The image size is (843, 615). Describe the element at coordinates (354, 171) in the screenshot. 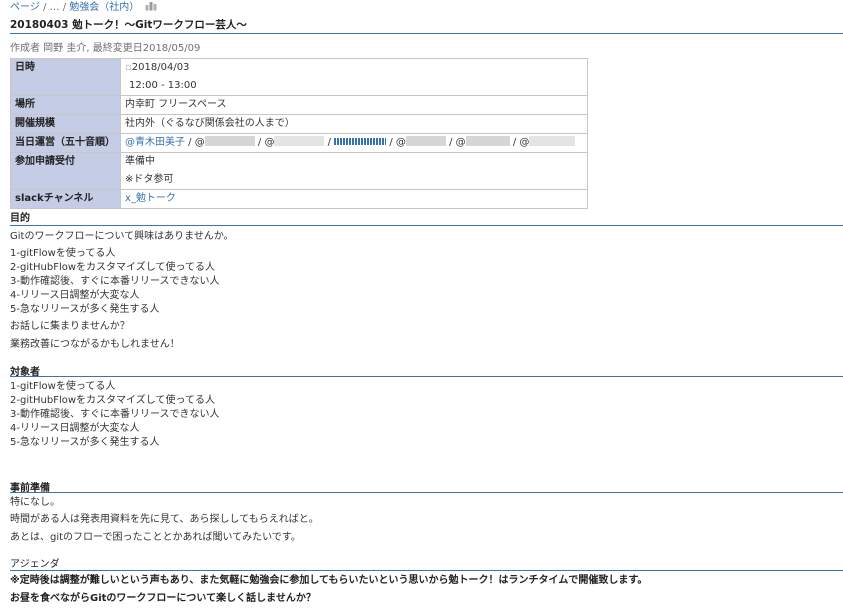

I see `entry-cell: 準備中 ※ドタ参可` at that location.